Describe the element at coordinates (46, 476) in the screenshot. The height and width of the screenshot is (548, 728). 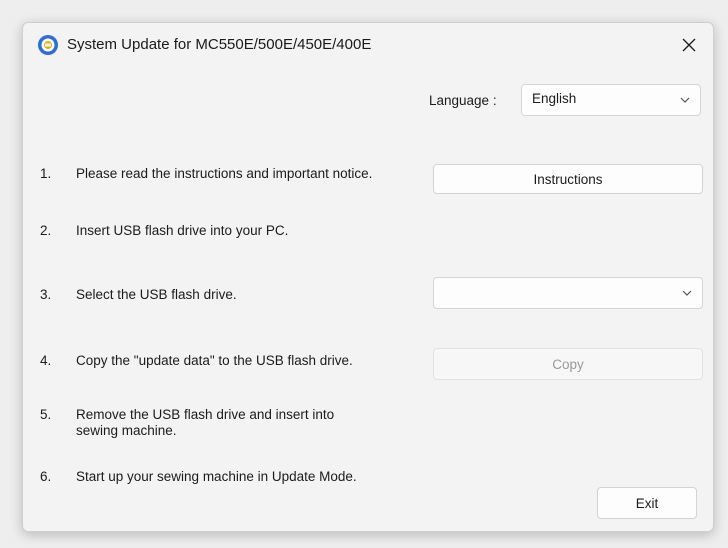
I see `step-number: 6.` at that location.